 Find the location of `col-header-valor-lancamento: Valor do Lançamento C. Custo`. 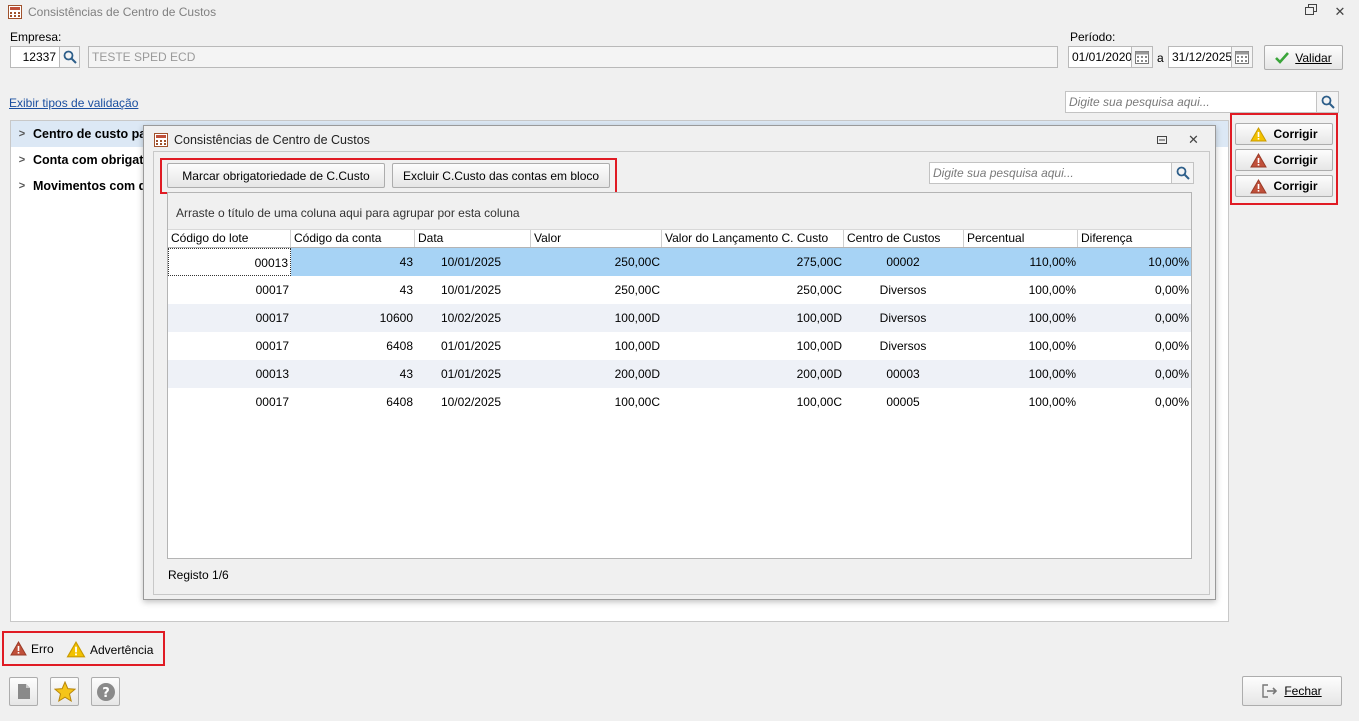

col-header-valor-lancamento: Valor do Lançamento C. Custo is located at coordinates (753, 238).